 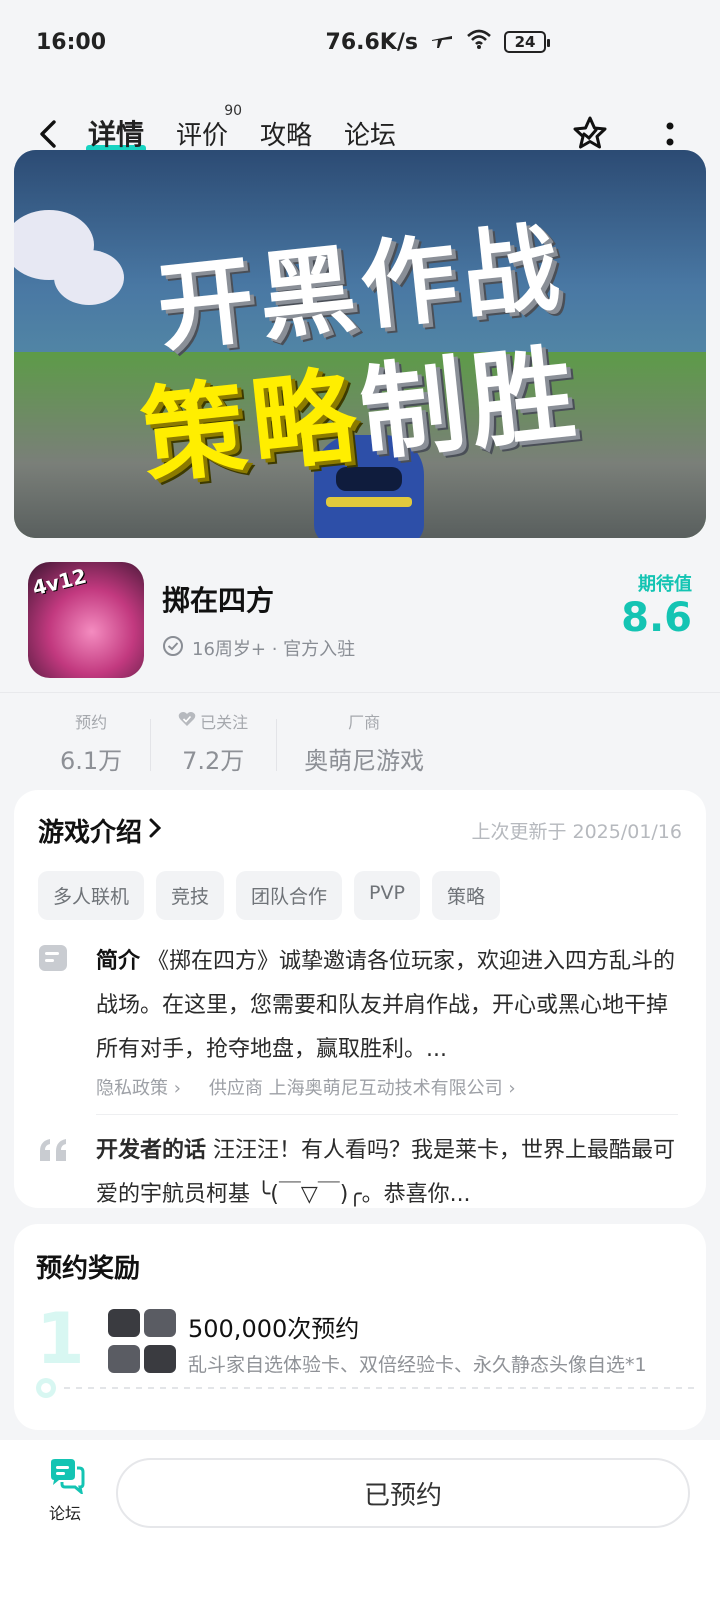 I want to click on heart-check-icon, so click(x=187, y=721).